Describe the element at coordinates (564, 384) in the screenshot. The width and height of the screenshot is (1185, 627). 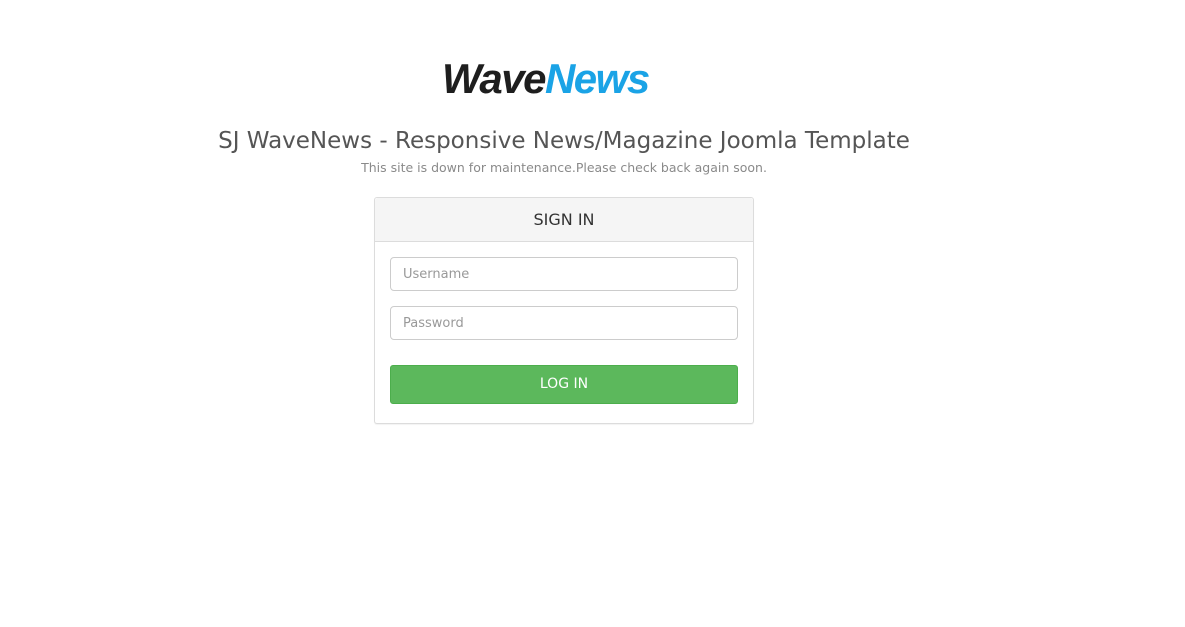
I see `login-button: LOG IN` at that location.